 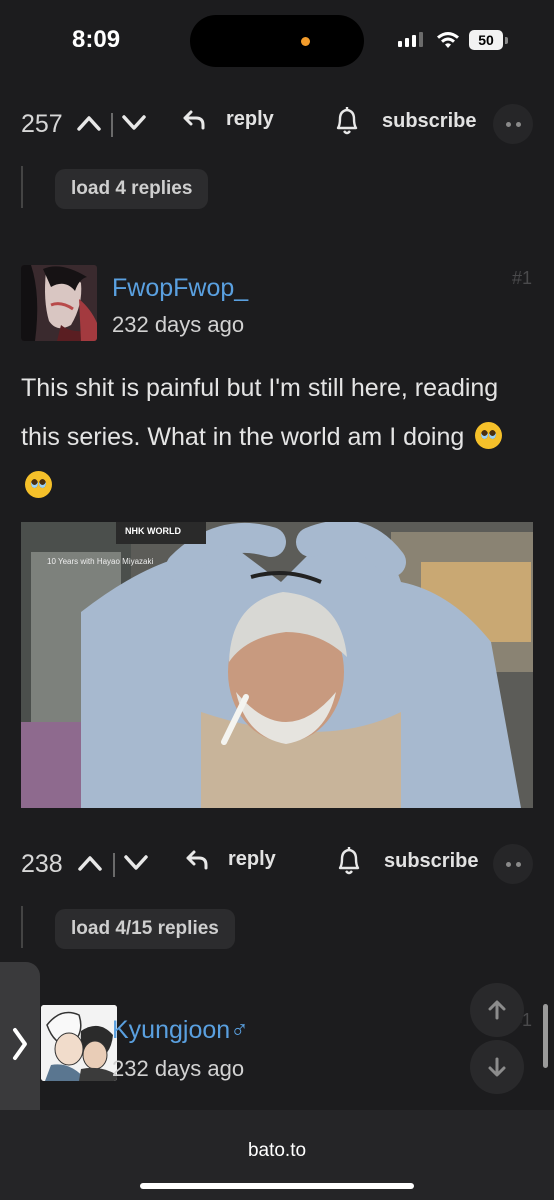 I want to click on vote-count: 257, so click(x=42, y=124).